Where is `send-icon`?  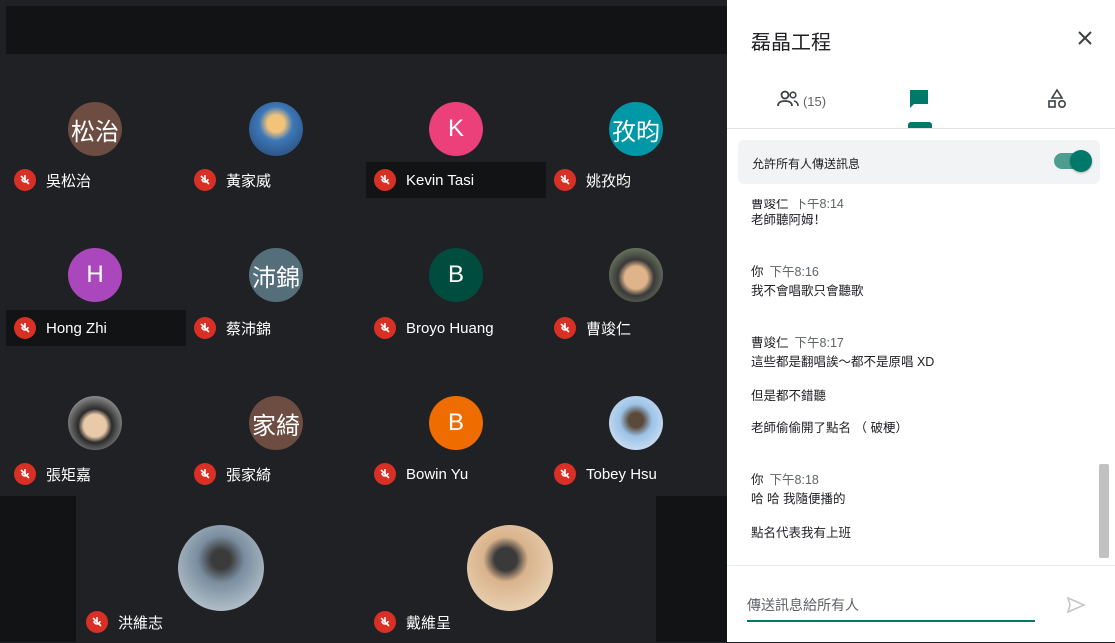
send-icon is located at coordinates (1076, 605).